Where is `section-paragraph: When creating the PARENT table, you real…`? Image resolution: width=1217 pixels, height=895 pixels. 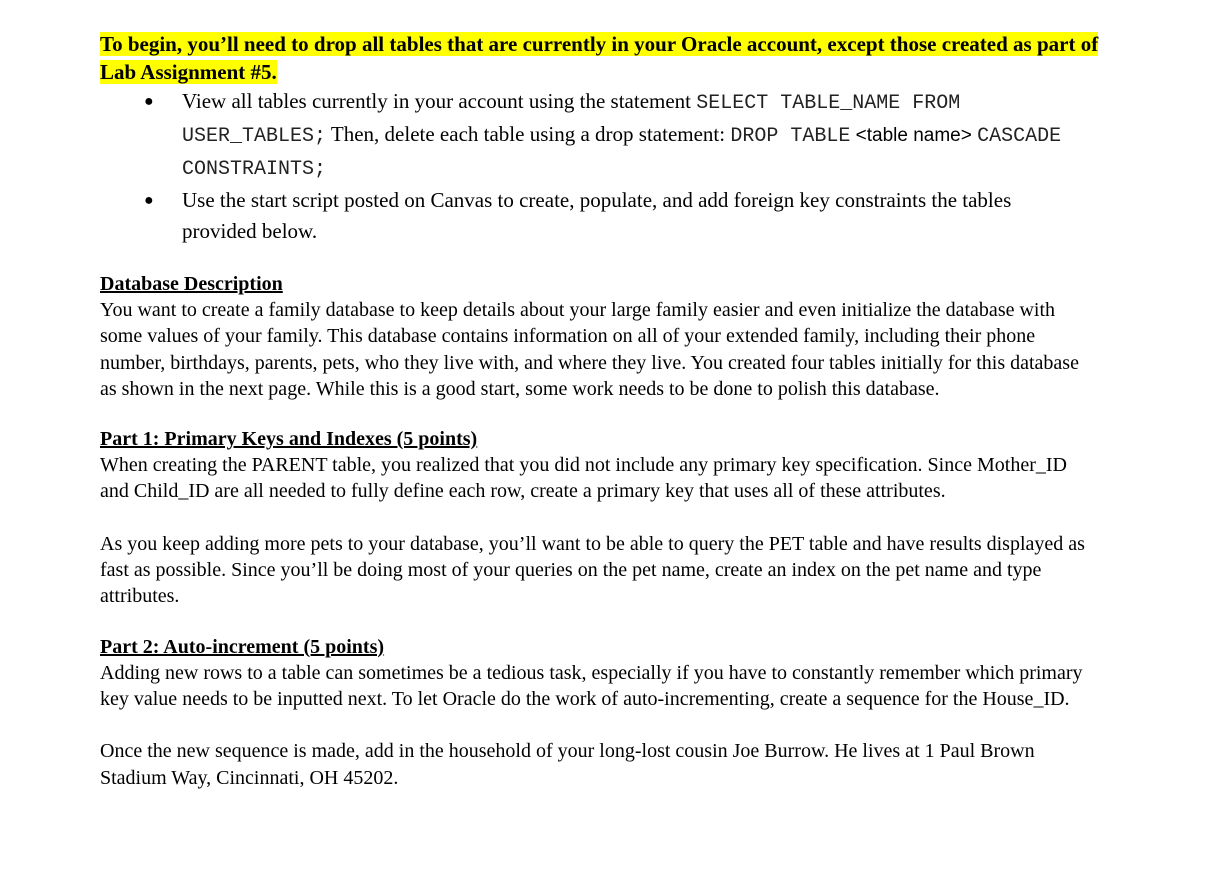 section-paragraph: When creating the PARENT table, you real… is located at coordinates (583, 478).